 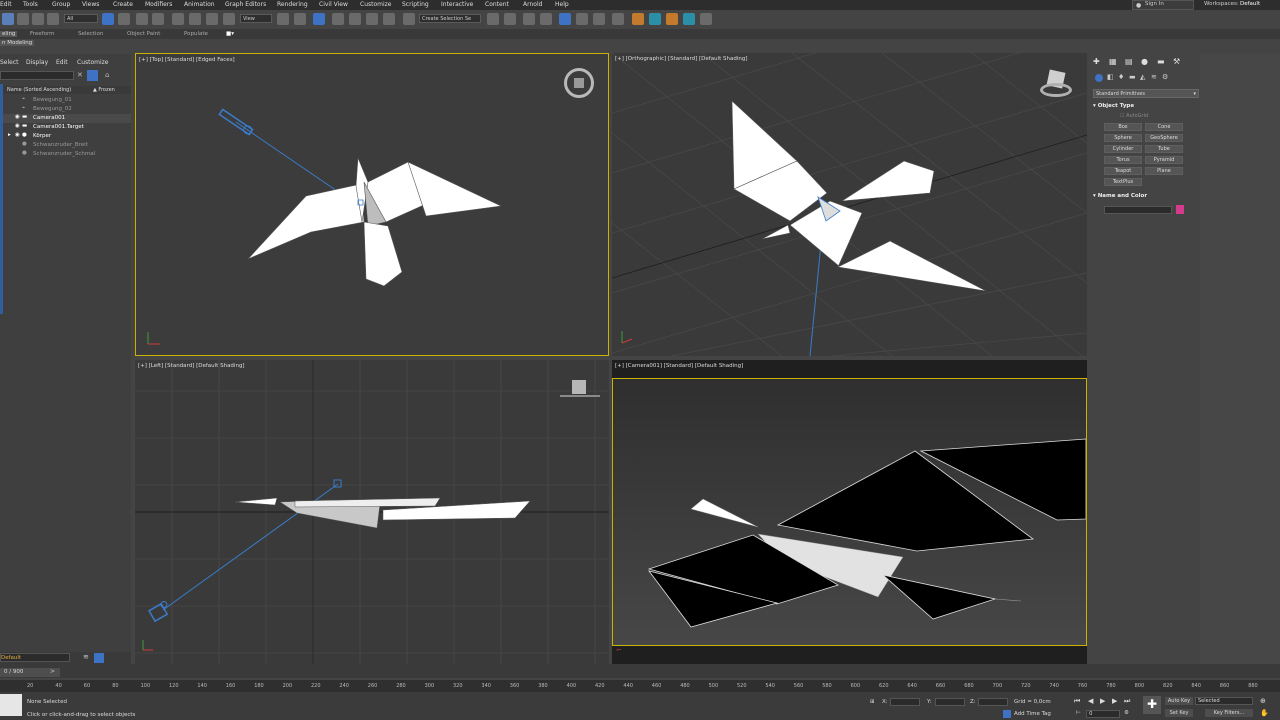 I want to click on ribbon-tab-object-paint: Object Paint, so click(x=143, y=34).